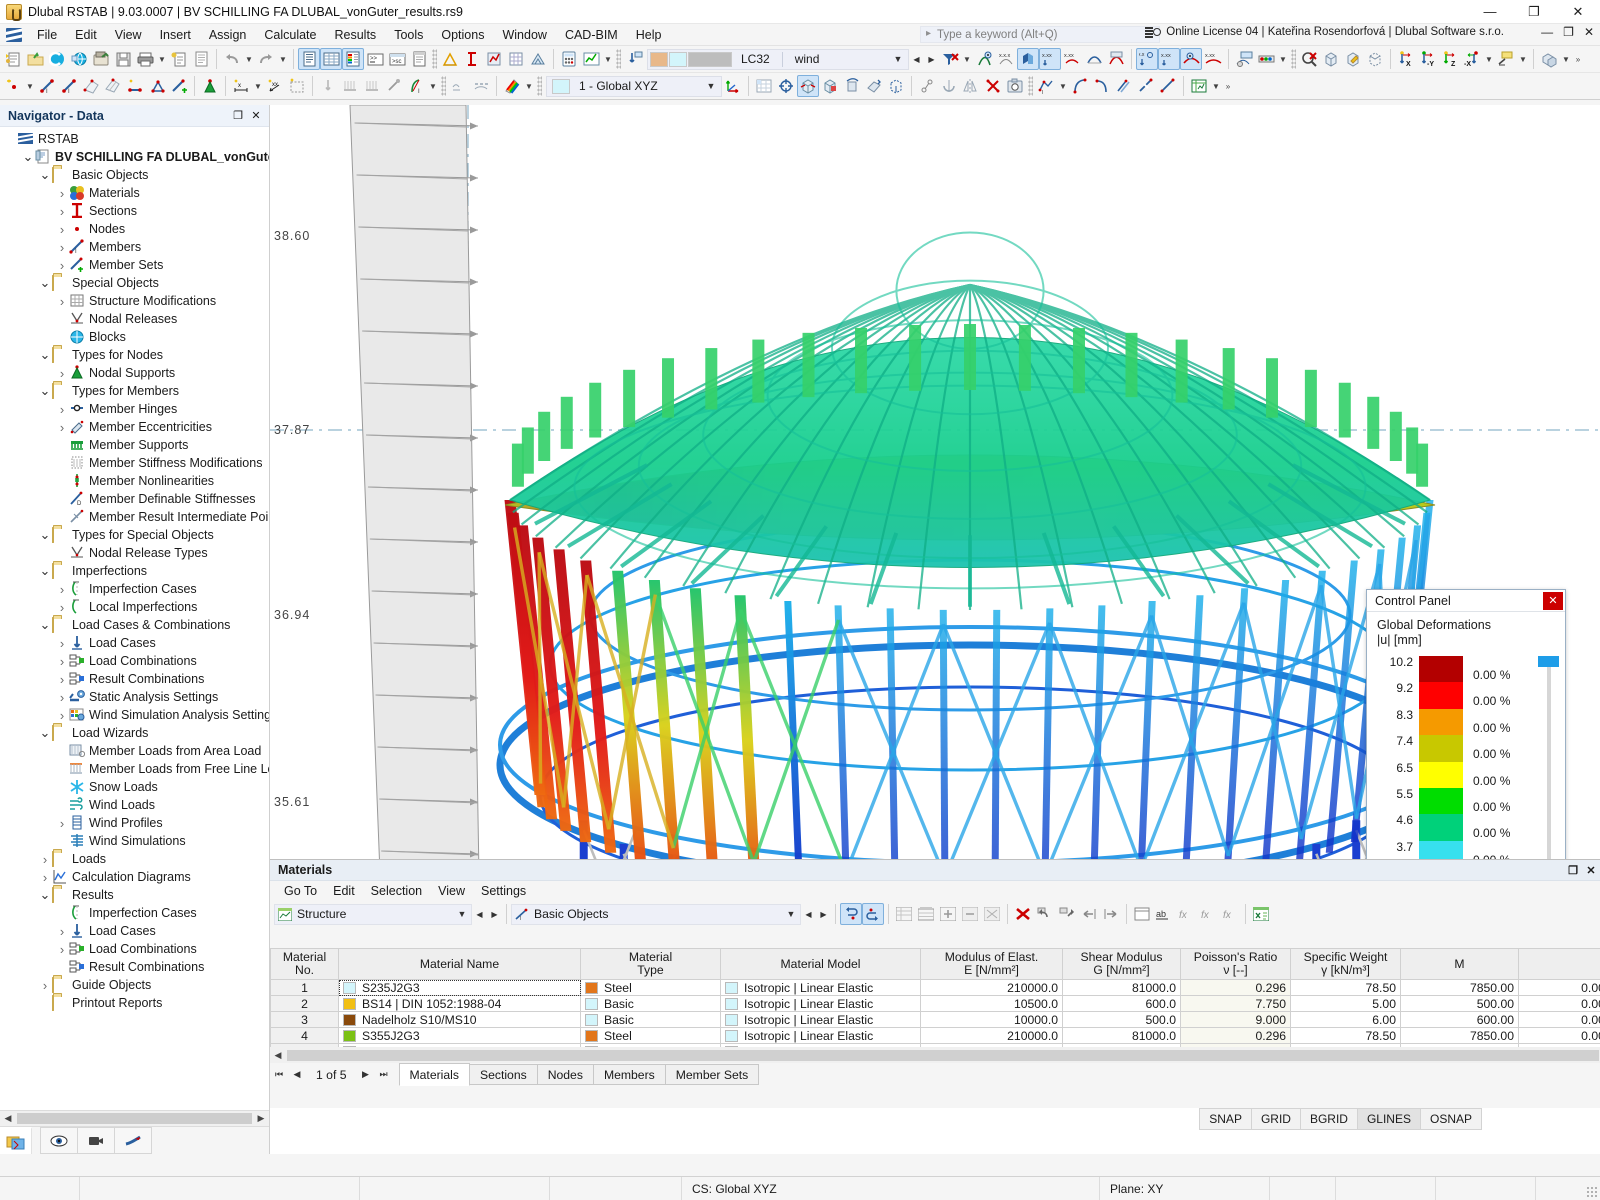 The height and width of the screenshot is (1200, 1600). What do you see at coordinates (1230, 914) in the screenshot?
I see `formula-fx3-icon: fx` at bounding box center [1230, 914].